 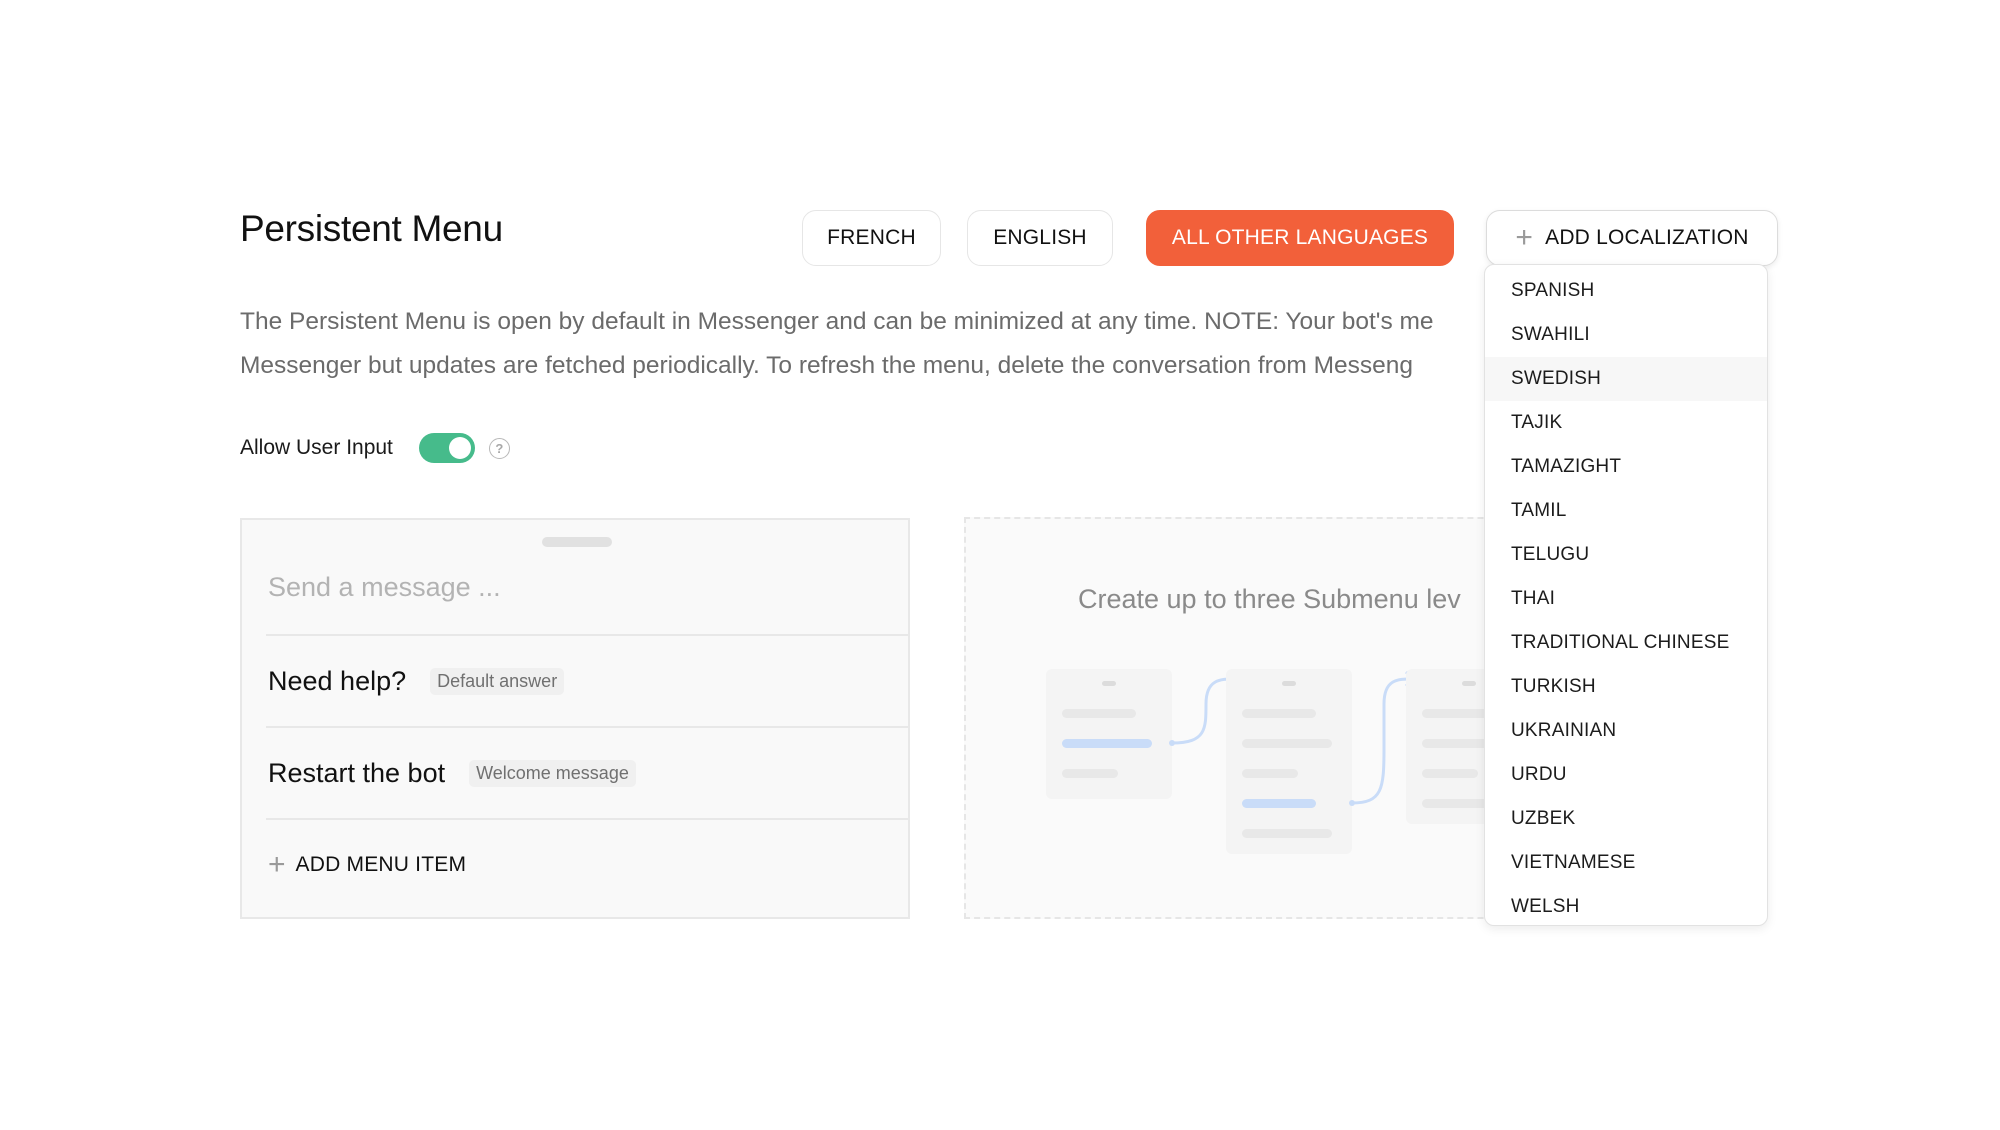 What do you see at coordinates (577, 542) in the screenshot?
I see `drag-handle` at bounding box center [577, 542].